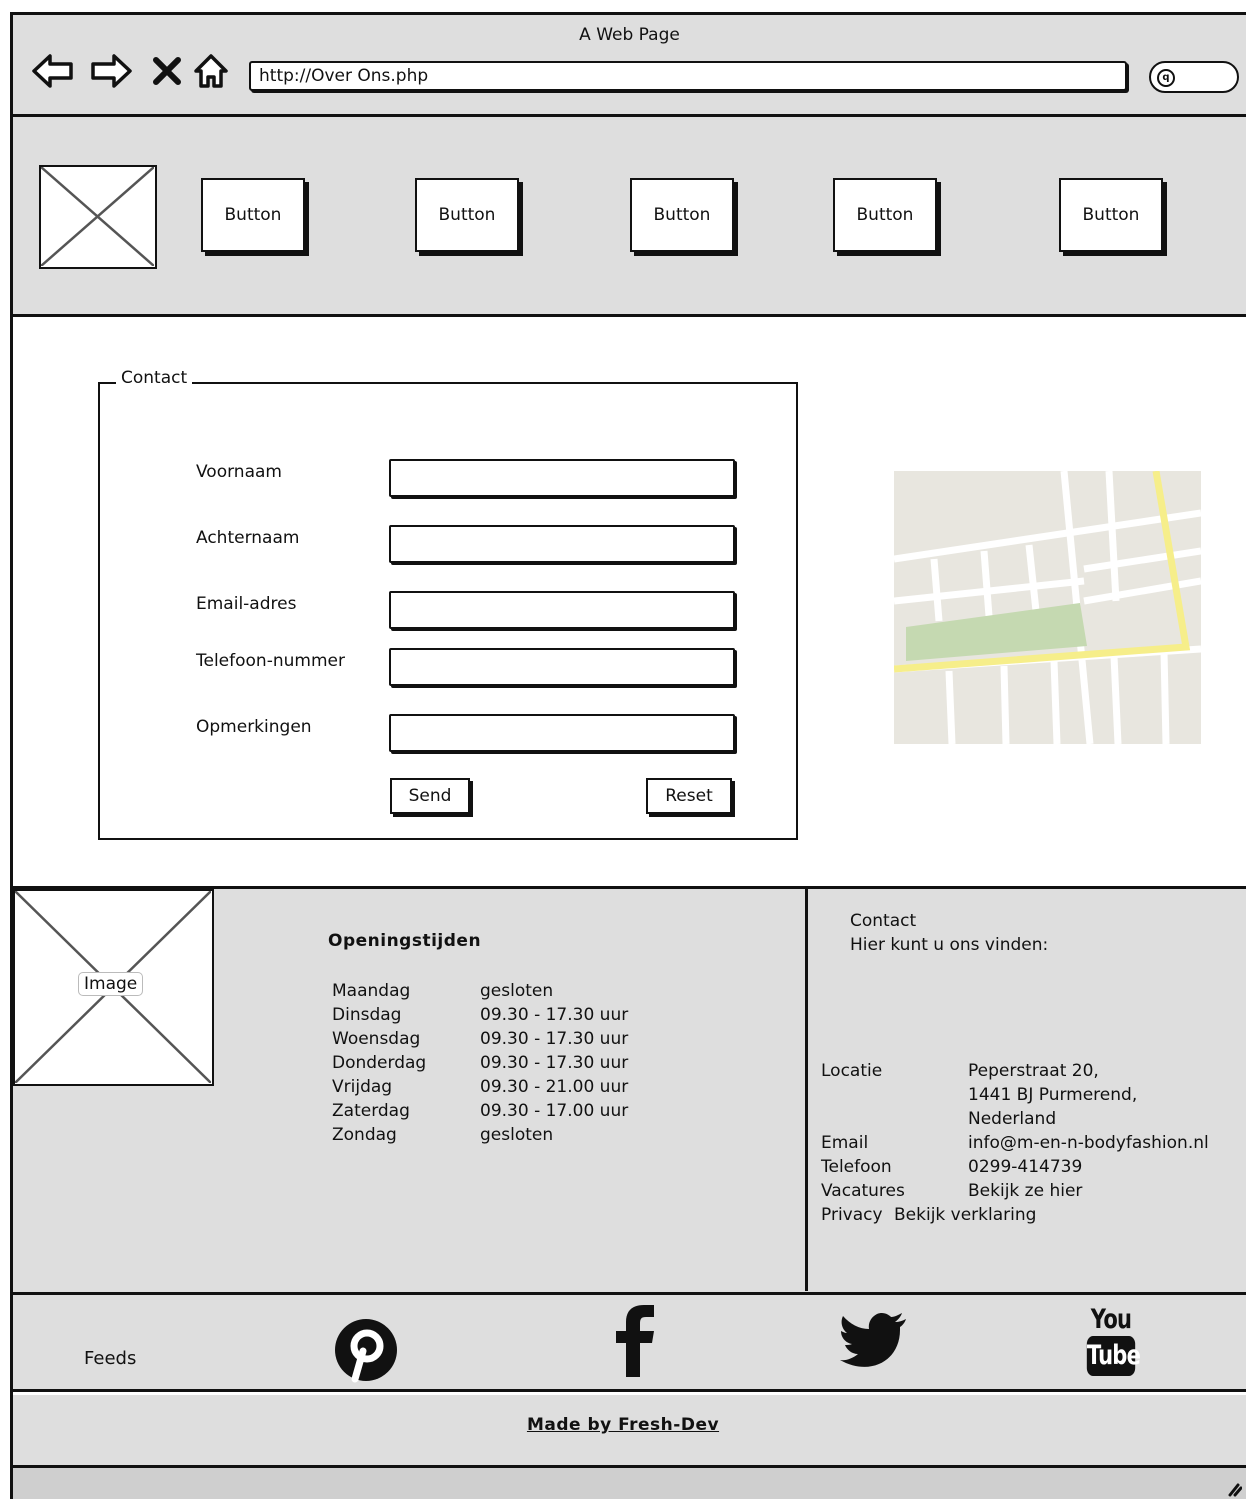  I want to click on remarks-label: Opmerkingen, so click(254, 727).